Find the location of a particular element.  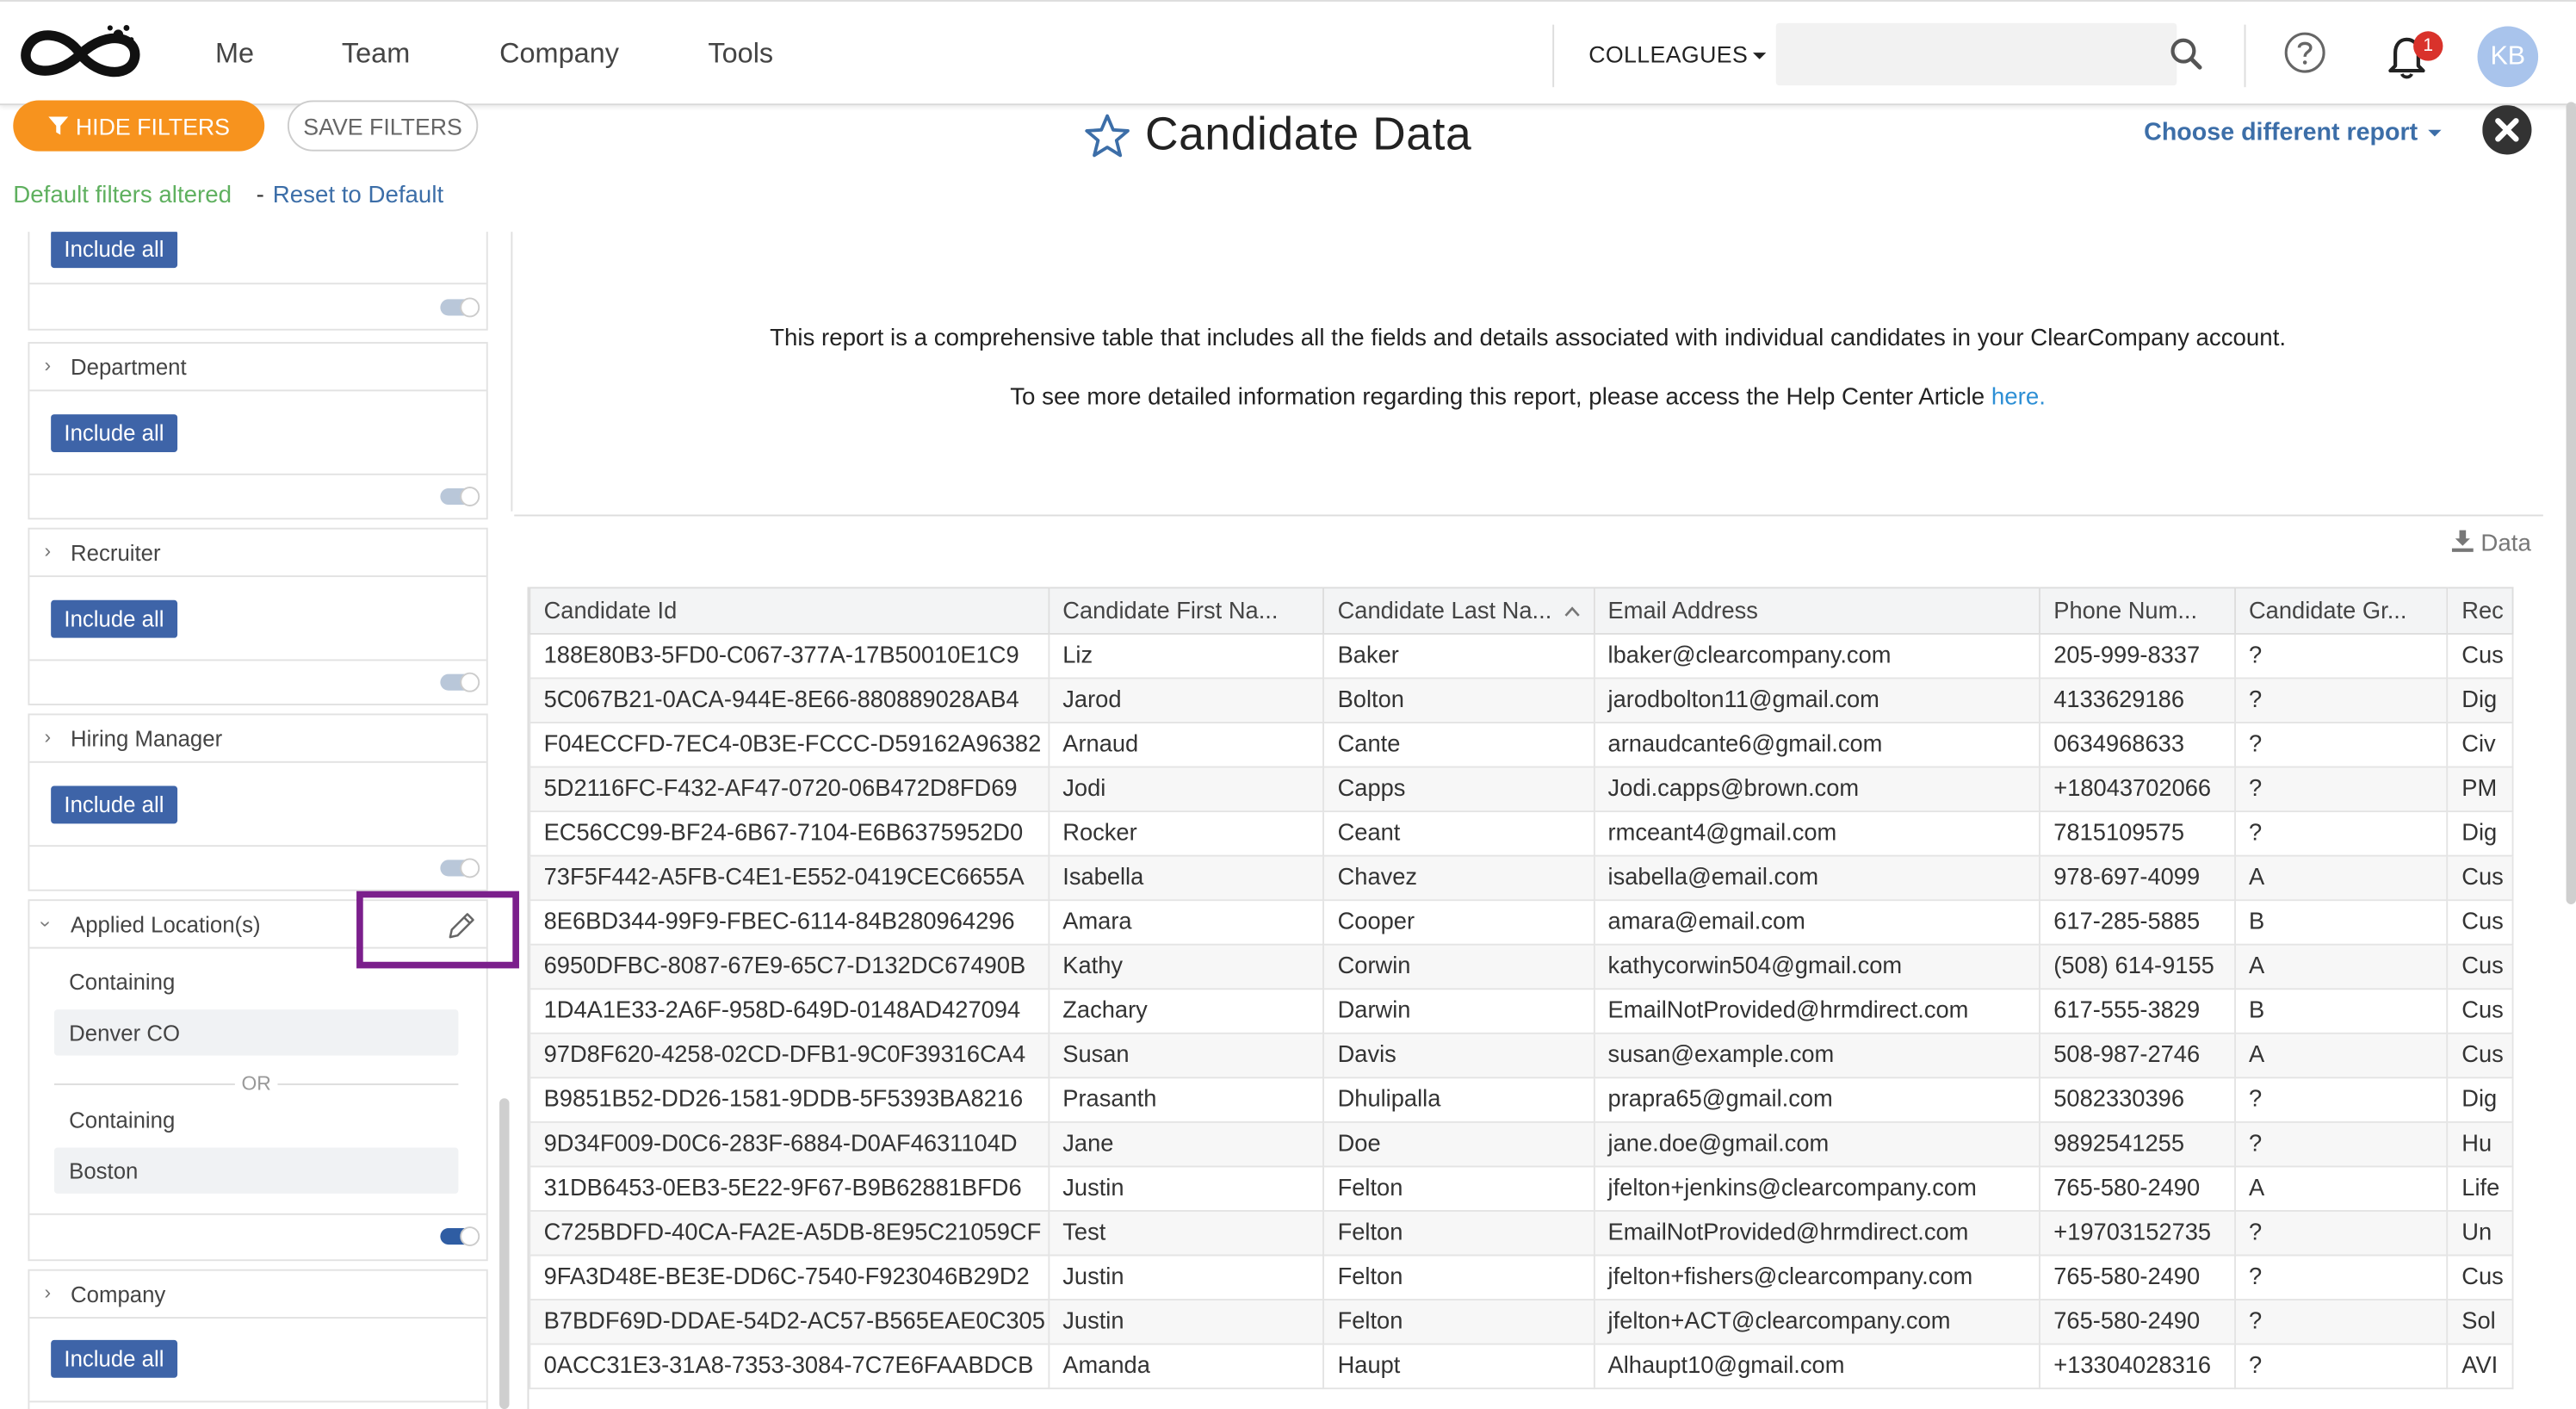

user-avatar: KB is located at coordinates (2508, 57).